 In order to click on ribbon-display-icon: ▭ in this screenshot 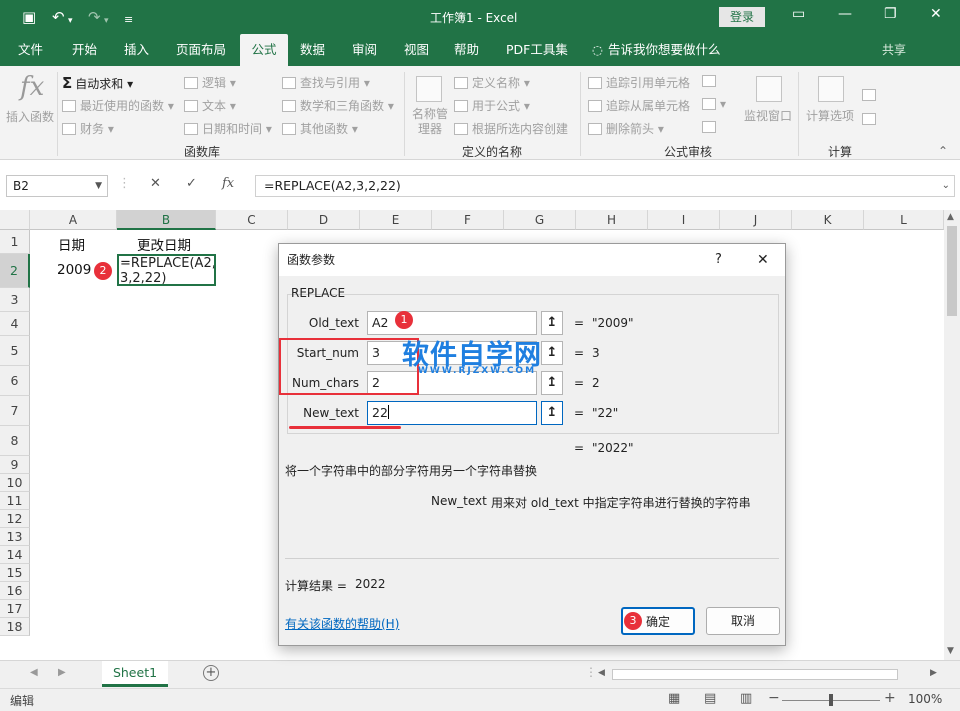, I will do `click(798, 14)`.